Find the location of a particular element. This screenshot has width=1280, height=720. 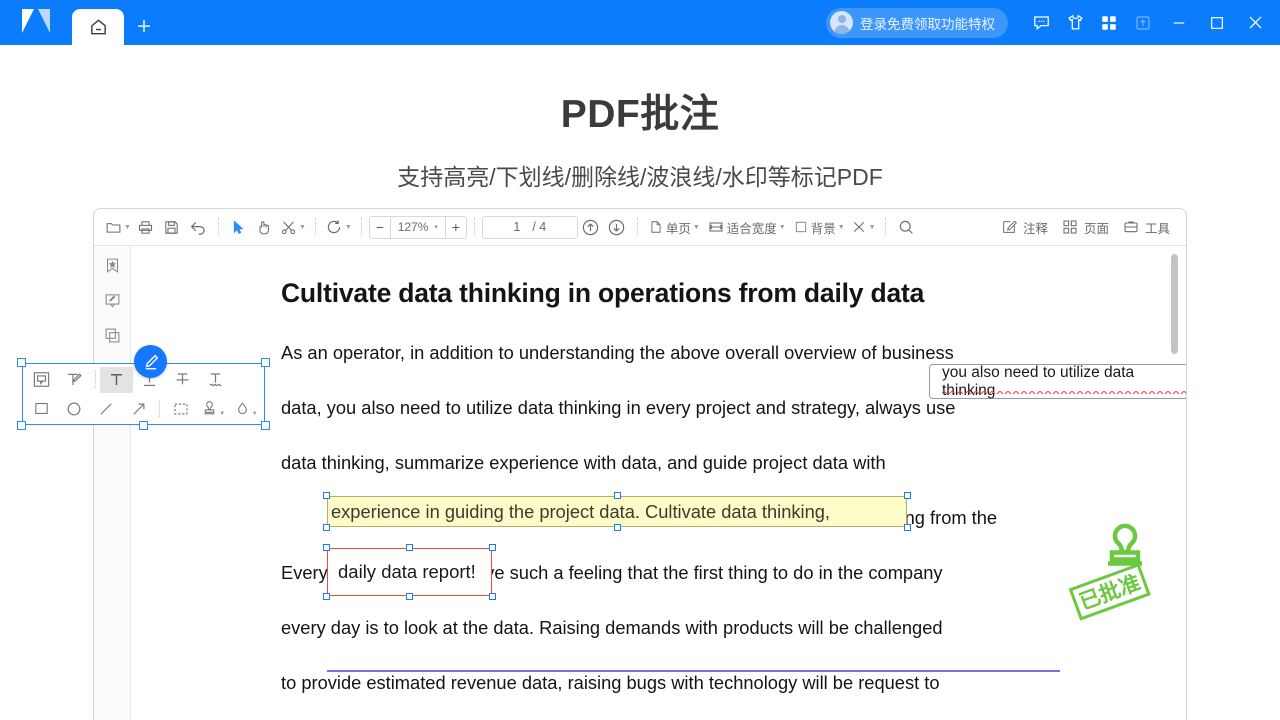

fit-width-button: 适合宽度 ▼ is located at coordinates (747, 227).